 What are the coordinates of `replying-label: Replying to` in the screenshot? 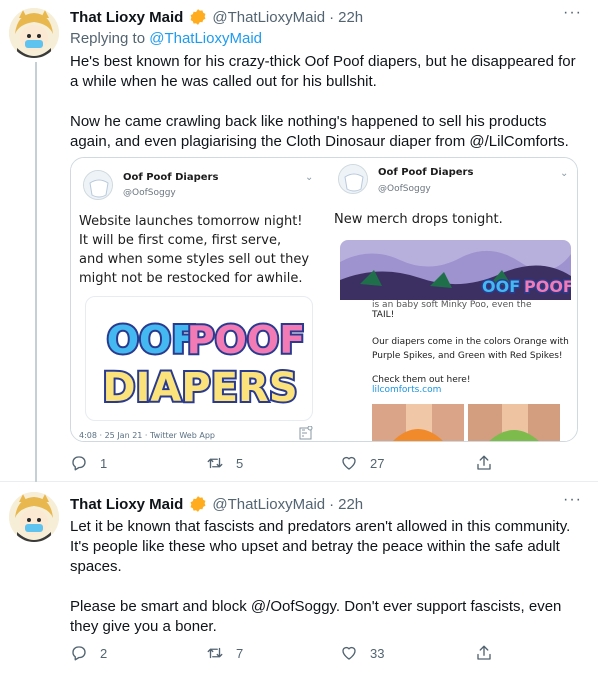 It's located at (108, 38).